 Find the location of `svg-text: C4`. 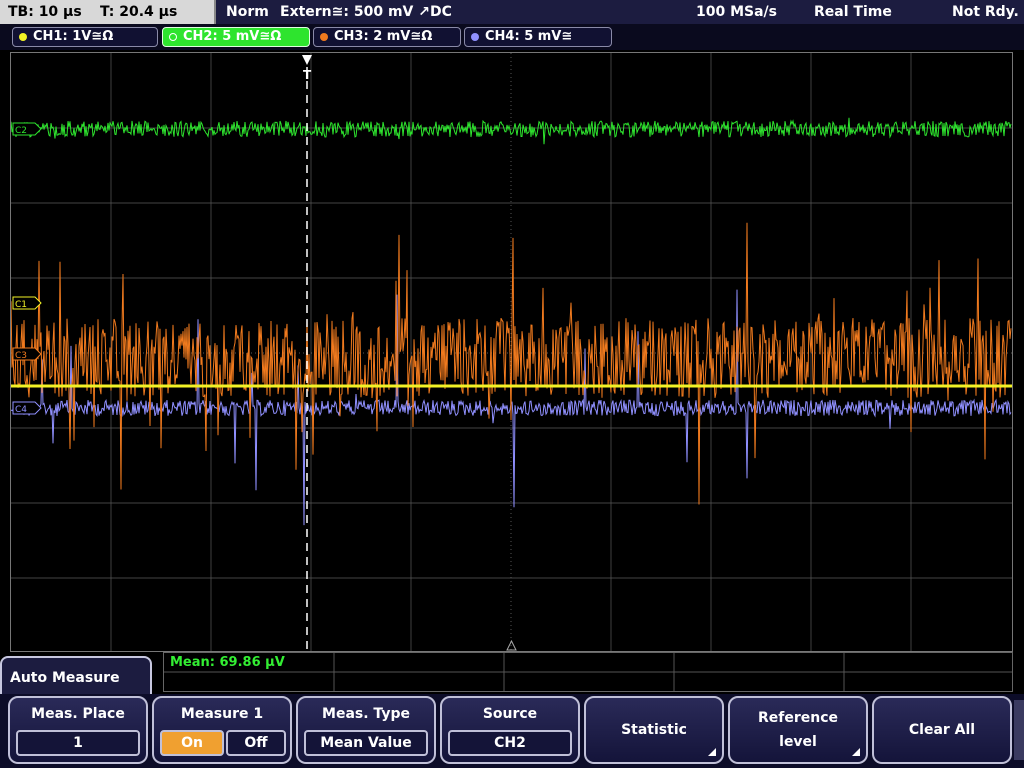

svg-text: C4 is located at coordinates (21, 410).